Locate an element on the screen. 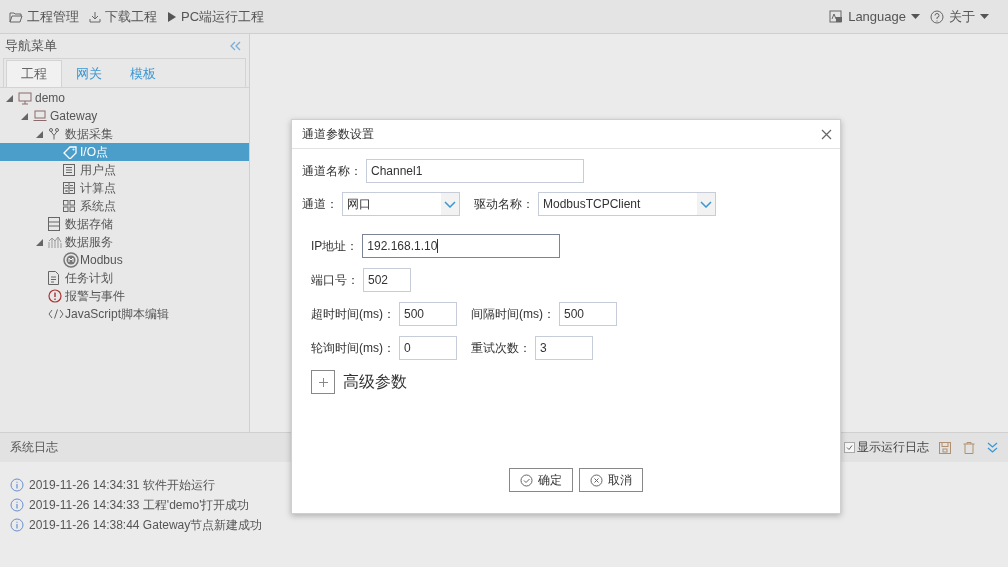 This screenshot has height=567, width=1008. log-entry: 2019-11-26 14:38:44 Gateway节点新建成功 is located at coordinates (146, 525).